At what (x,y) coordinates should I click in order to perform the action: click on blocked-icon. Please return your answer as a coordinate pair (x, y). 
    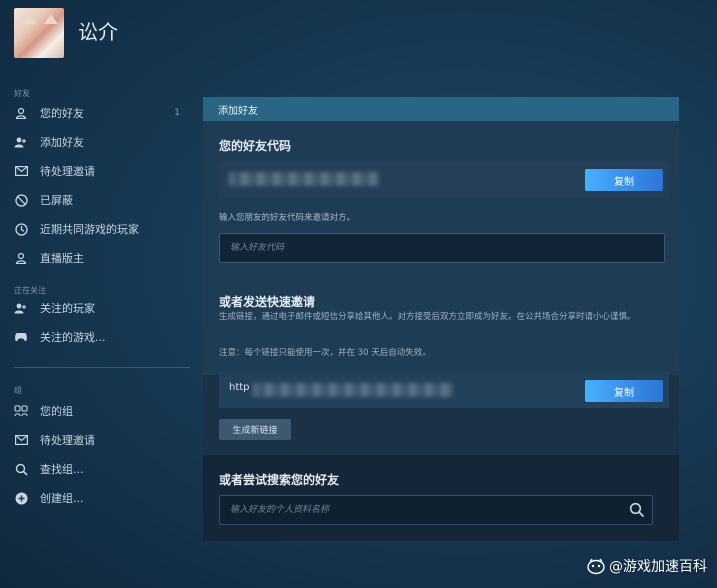
    Looking at the image, I should click on (21, 200).